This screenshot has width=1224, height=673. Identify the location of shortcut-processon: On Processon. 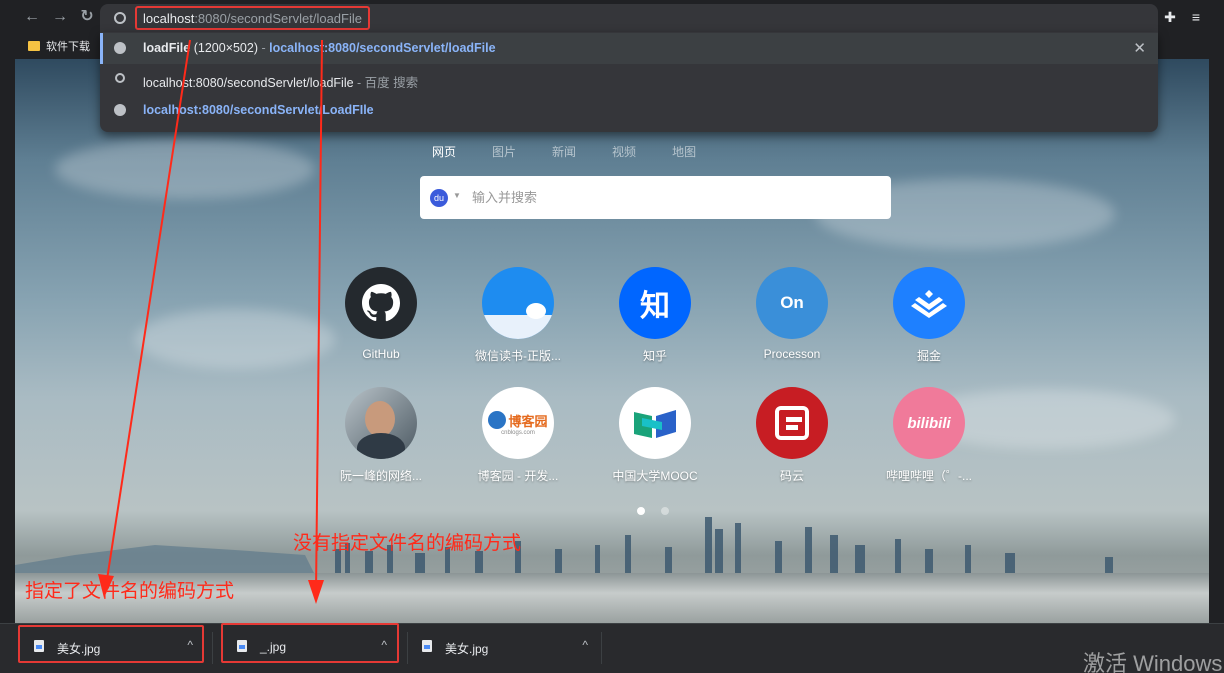
(792, 314).